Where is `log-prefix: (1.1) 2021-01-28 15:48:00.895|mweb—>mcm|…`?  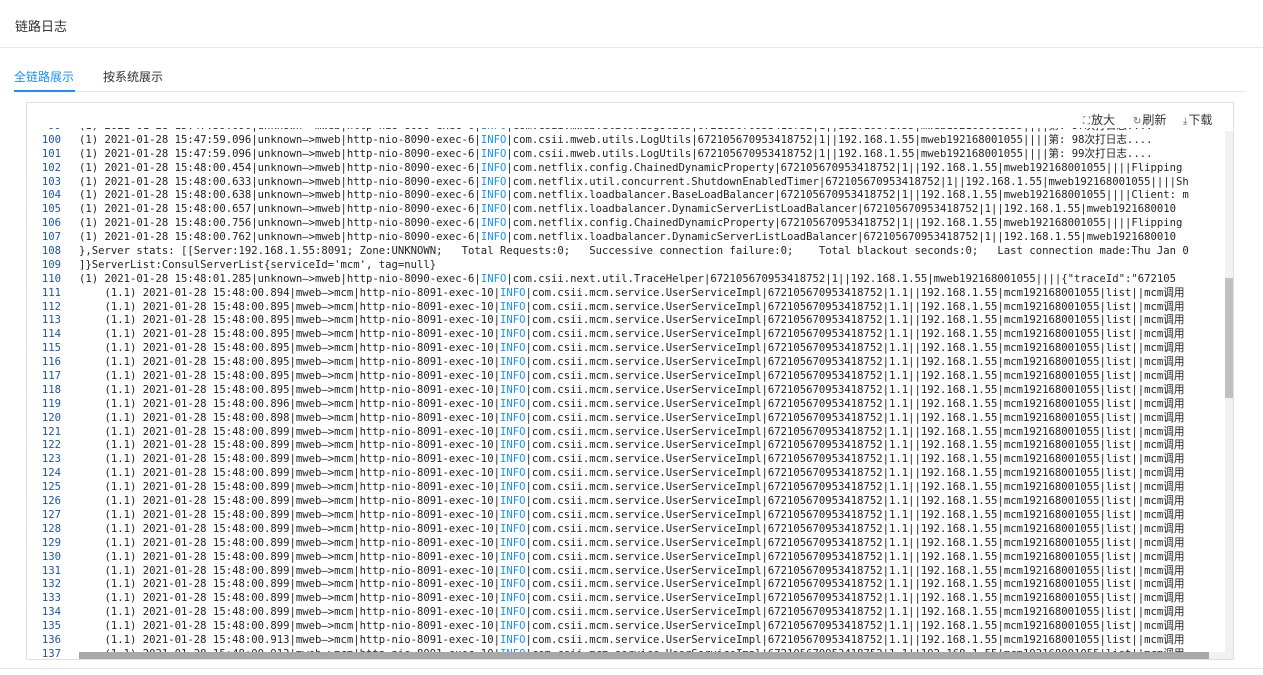 log-prefix: (1.1) 2021-01-28 15:48:00.895|mweb—>mcm|… is located at coordinates (289, 334).